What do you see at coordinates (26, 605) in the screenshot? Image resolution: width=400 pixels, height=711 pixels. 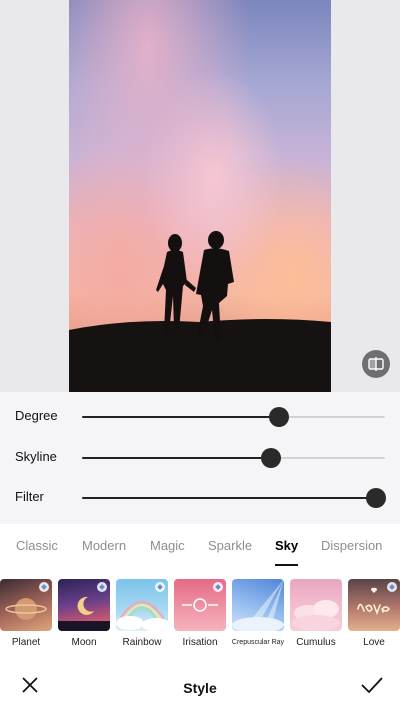 I see `planet-thumbnail` at bounding box center [26, 605].